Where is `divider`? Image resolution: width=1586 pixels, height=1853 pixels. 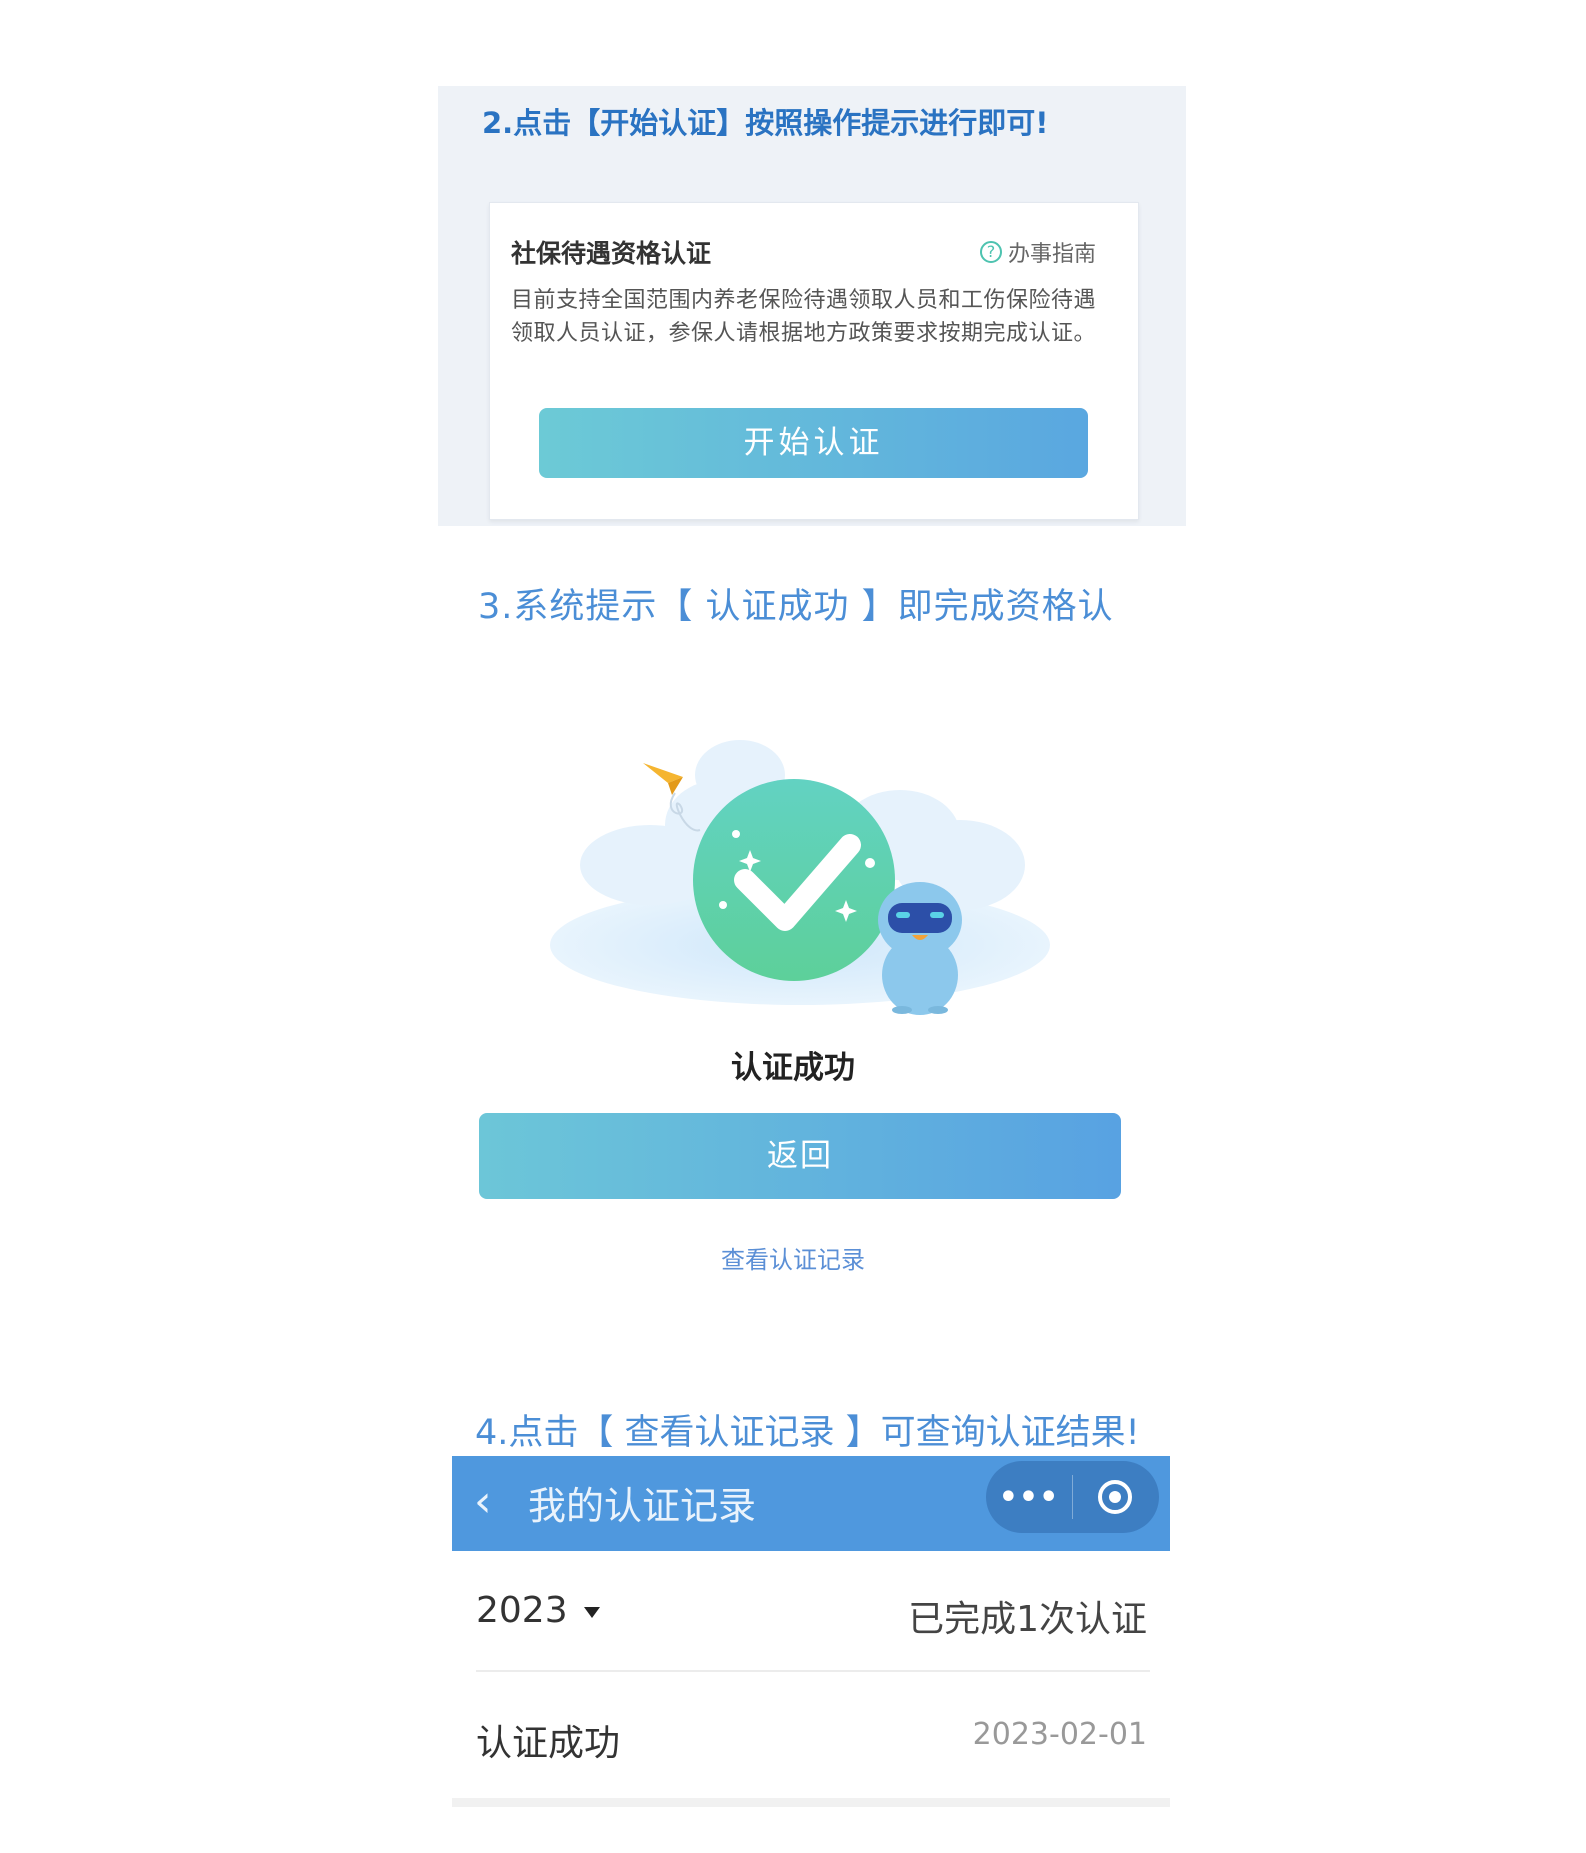
divider is located at coordinates (813, 1671).